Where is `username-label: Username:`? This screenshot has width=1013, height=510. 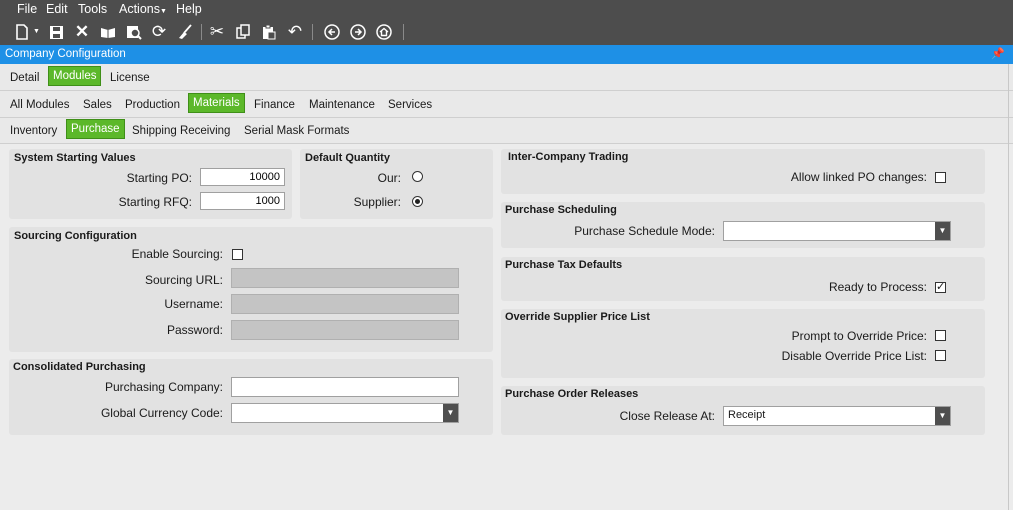
username-label: Username: is located at coordinates (193, 304).